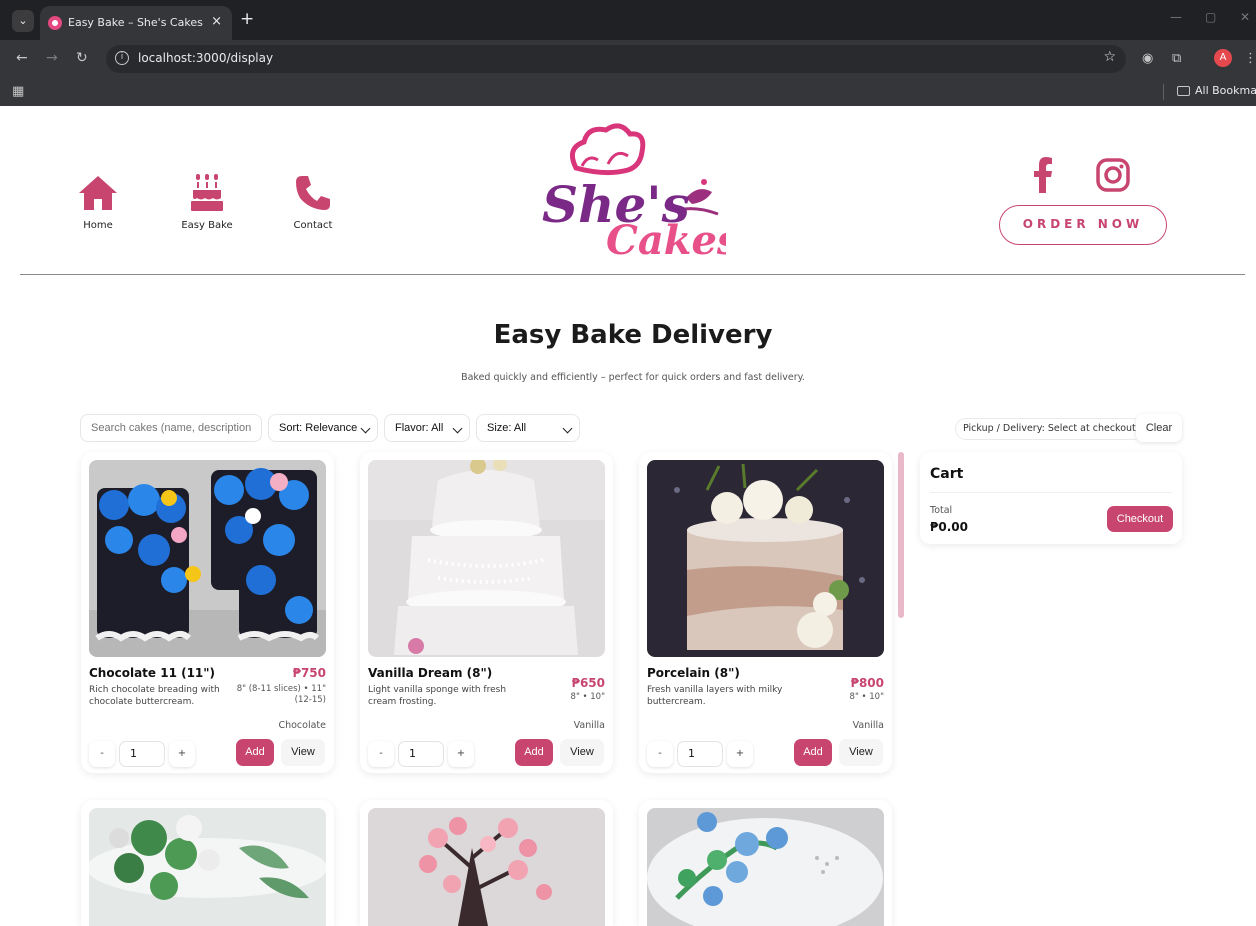  What do you see at coordinates (947, 474) in the screenshot?
I see `cart-title: Cart` at bounding box center [947, 474].